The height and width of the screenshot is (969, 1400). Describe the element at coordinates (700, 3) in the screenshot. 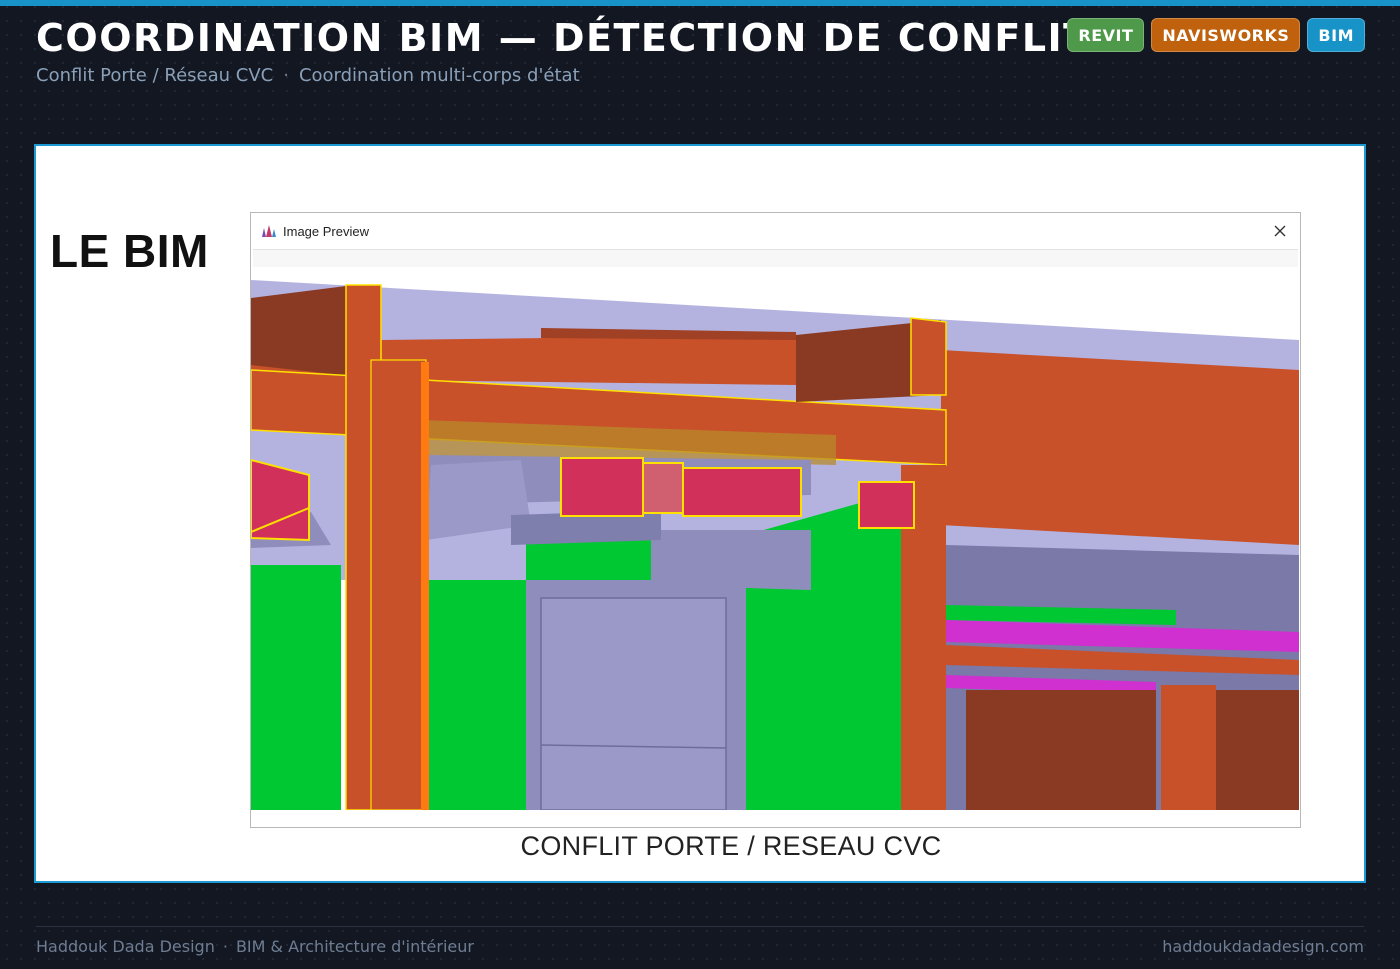

I see `top-accent-bar` at that location.